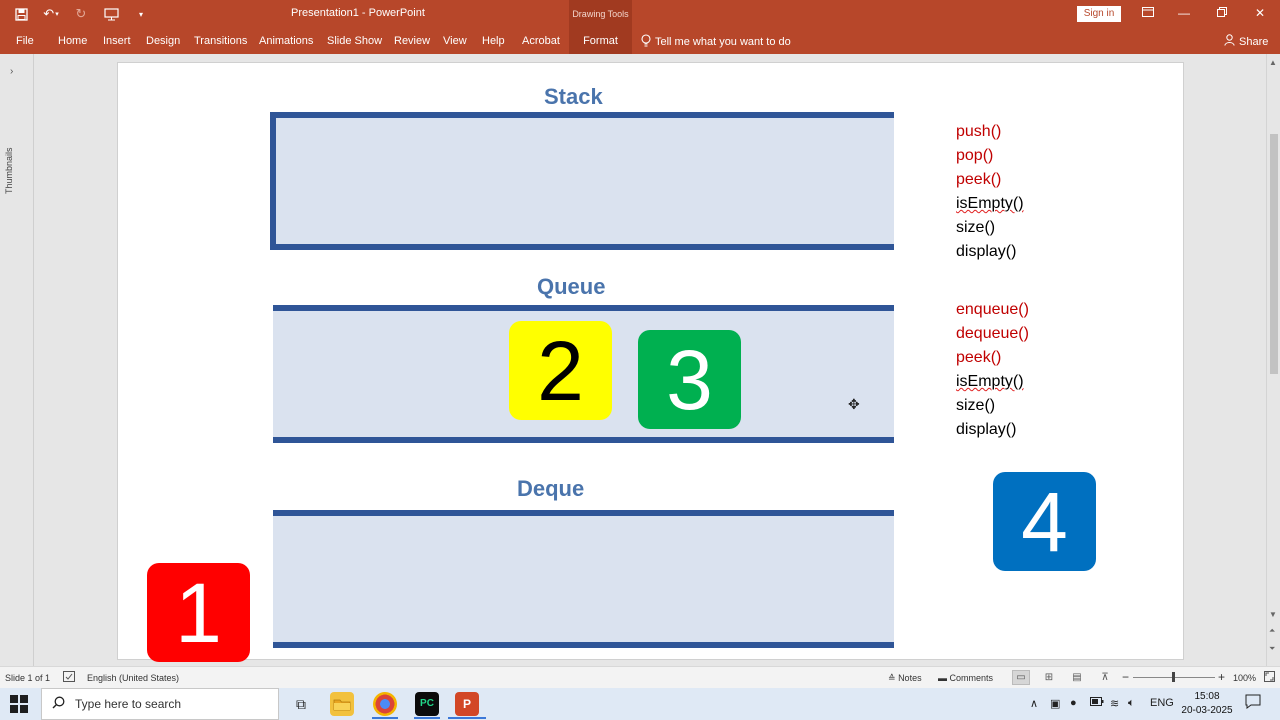  What do you see at coordinates (1184, 13) in the screenshot?
I see `minimize-icon: —` at bounding box center [1184, 13].